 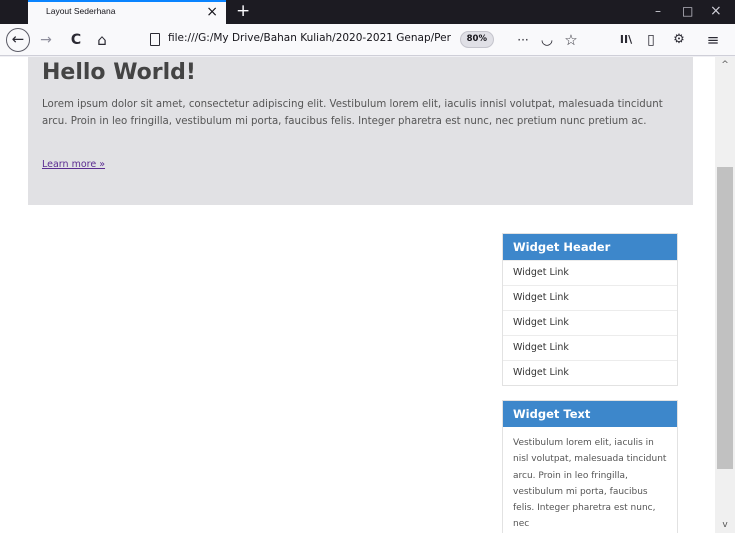 I want to click on hero-title: Hello World!, so click(x=119, y=72).